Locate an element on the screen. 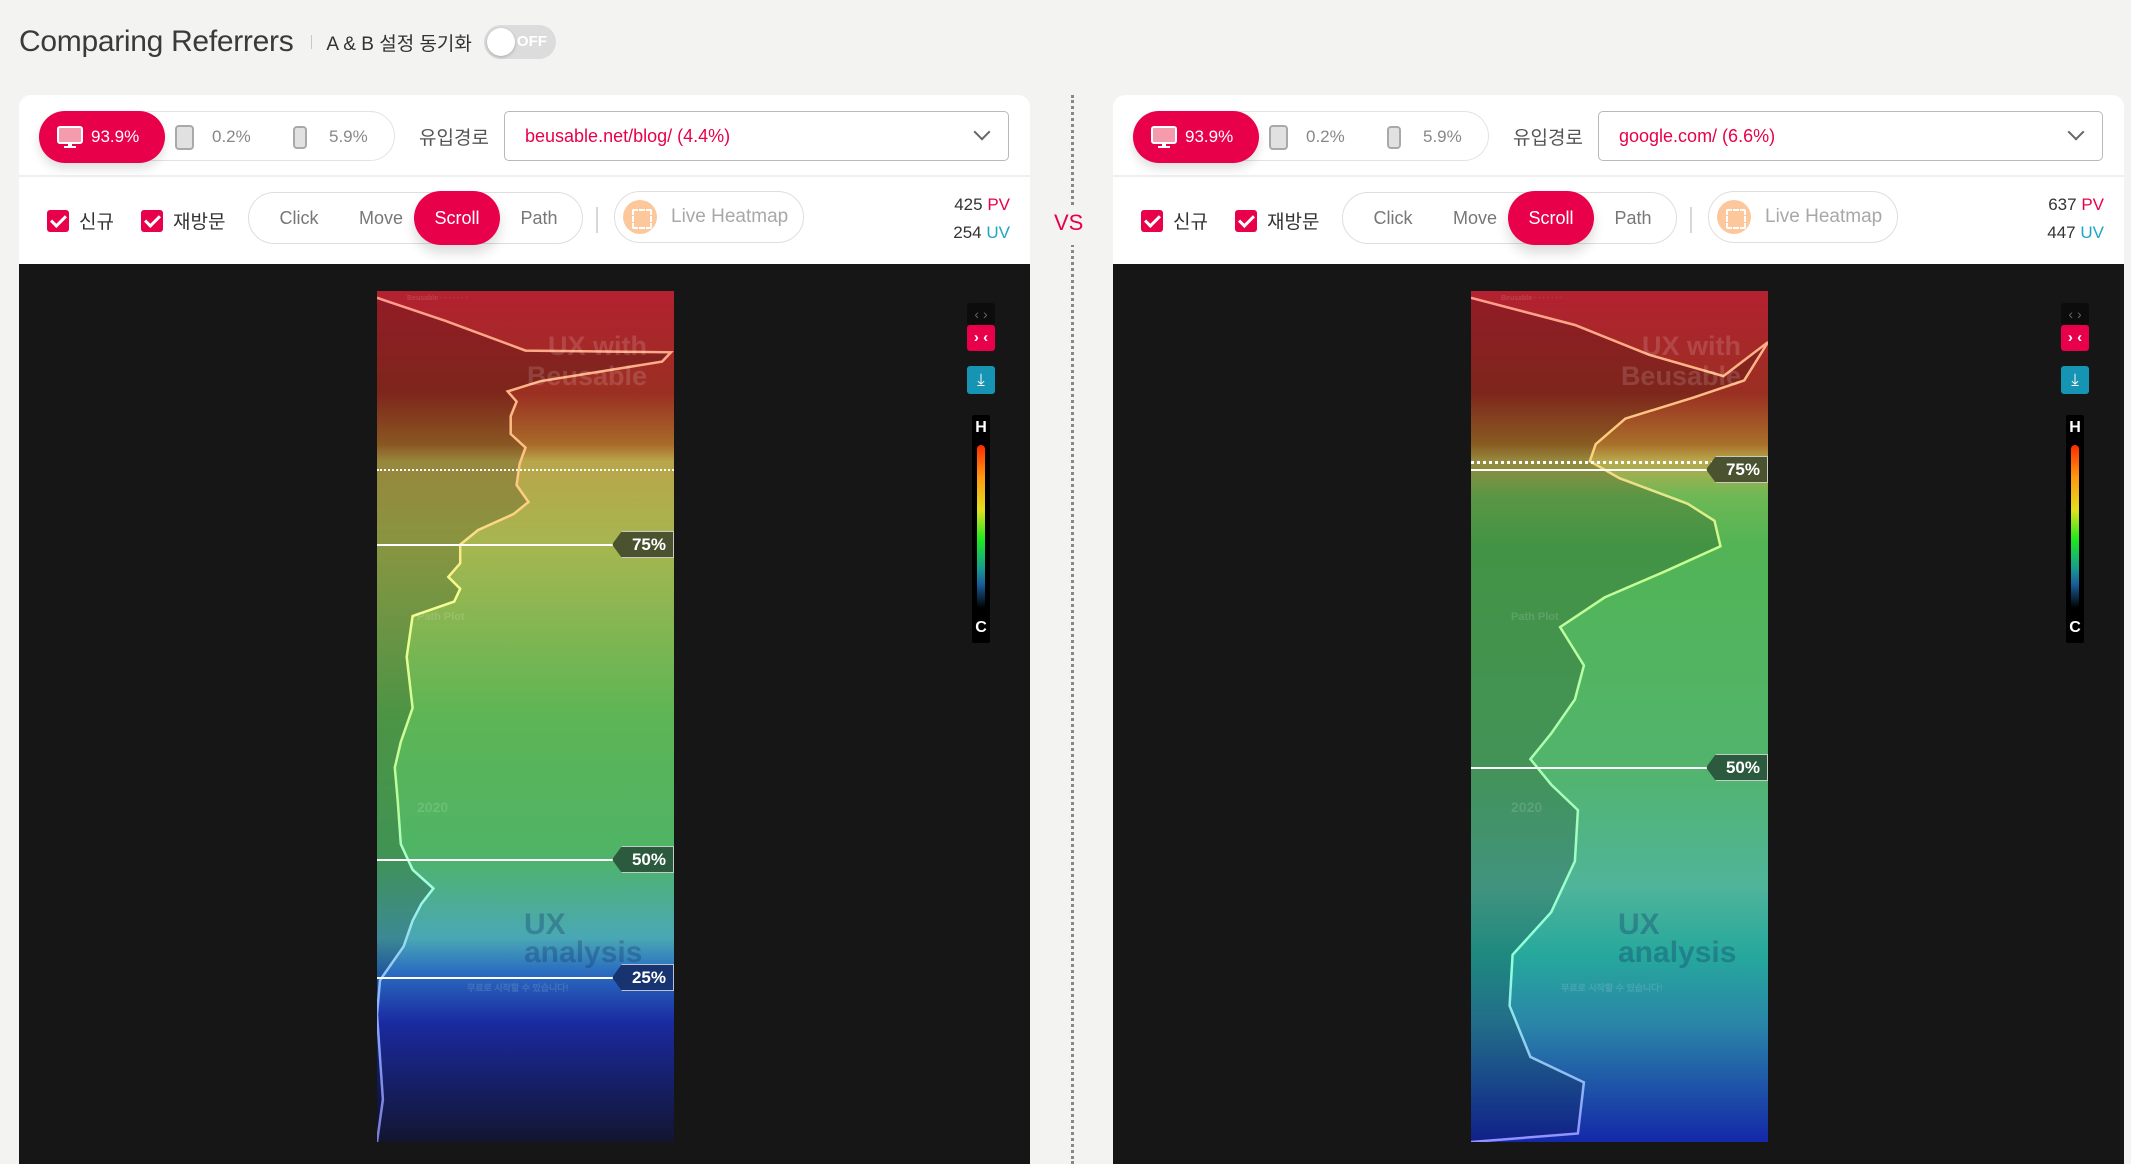 The image size is (2131, 1164). uv-stat: 447 UV is located at coordinates (2075, 233).